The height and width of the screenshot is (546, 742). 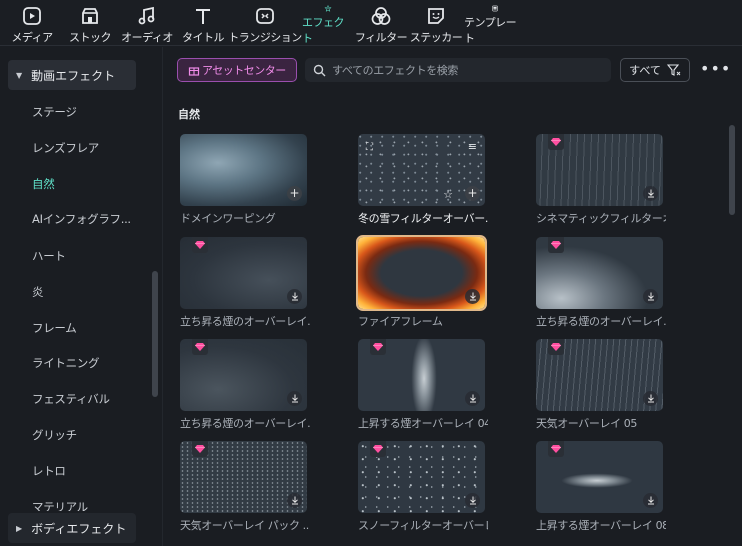 I want to click on asset-center-button: アセットセンター, so click(x=237, y=70).